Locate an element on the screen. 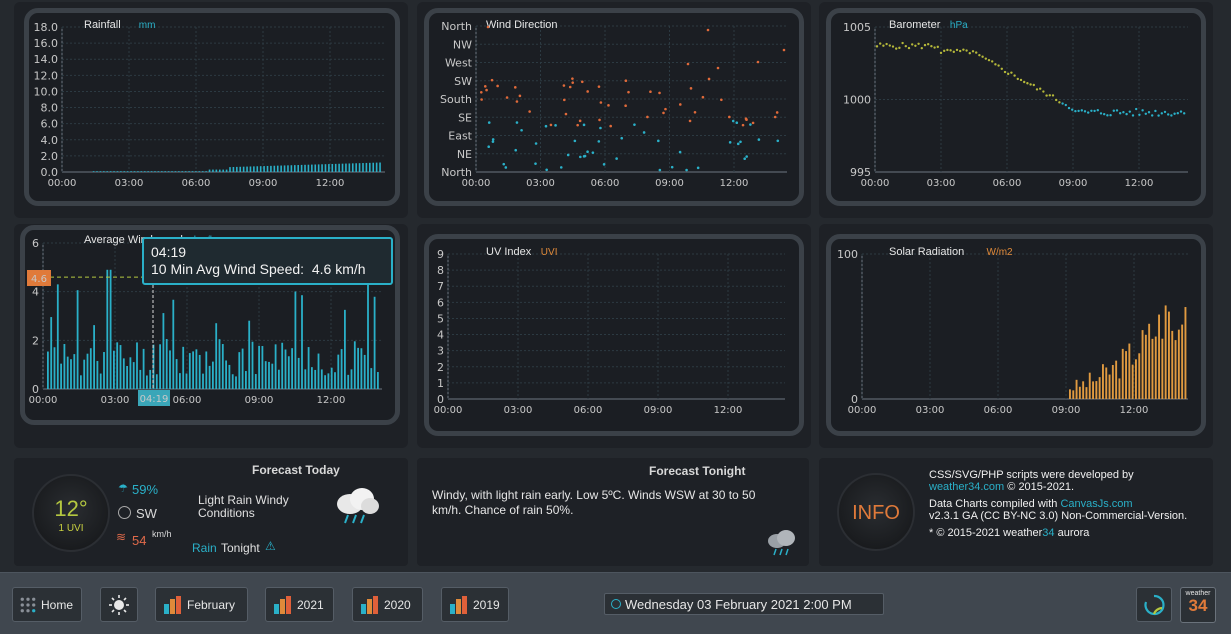  year-2021-button: 2021 is located at coordinates (299, 604).